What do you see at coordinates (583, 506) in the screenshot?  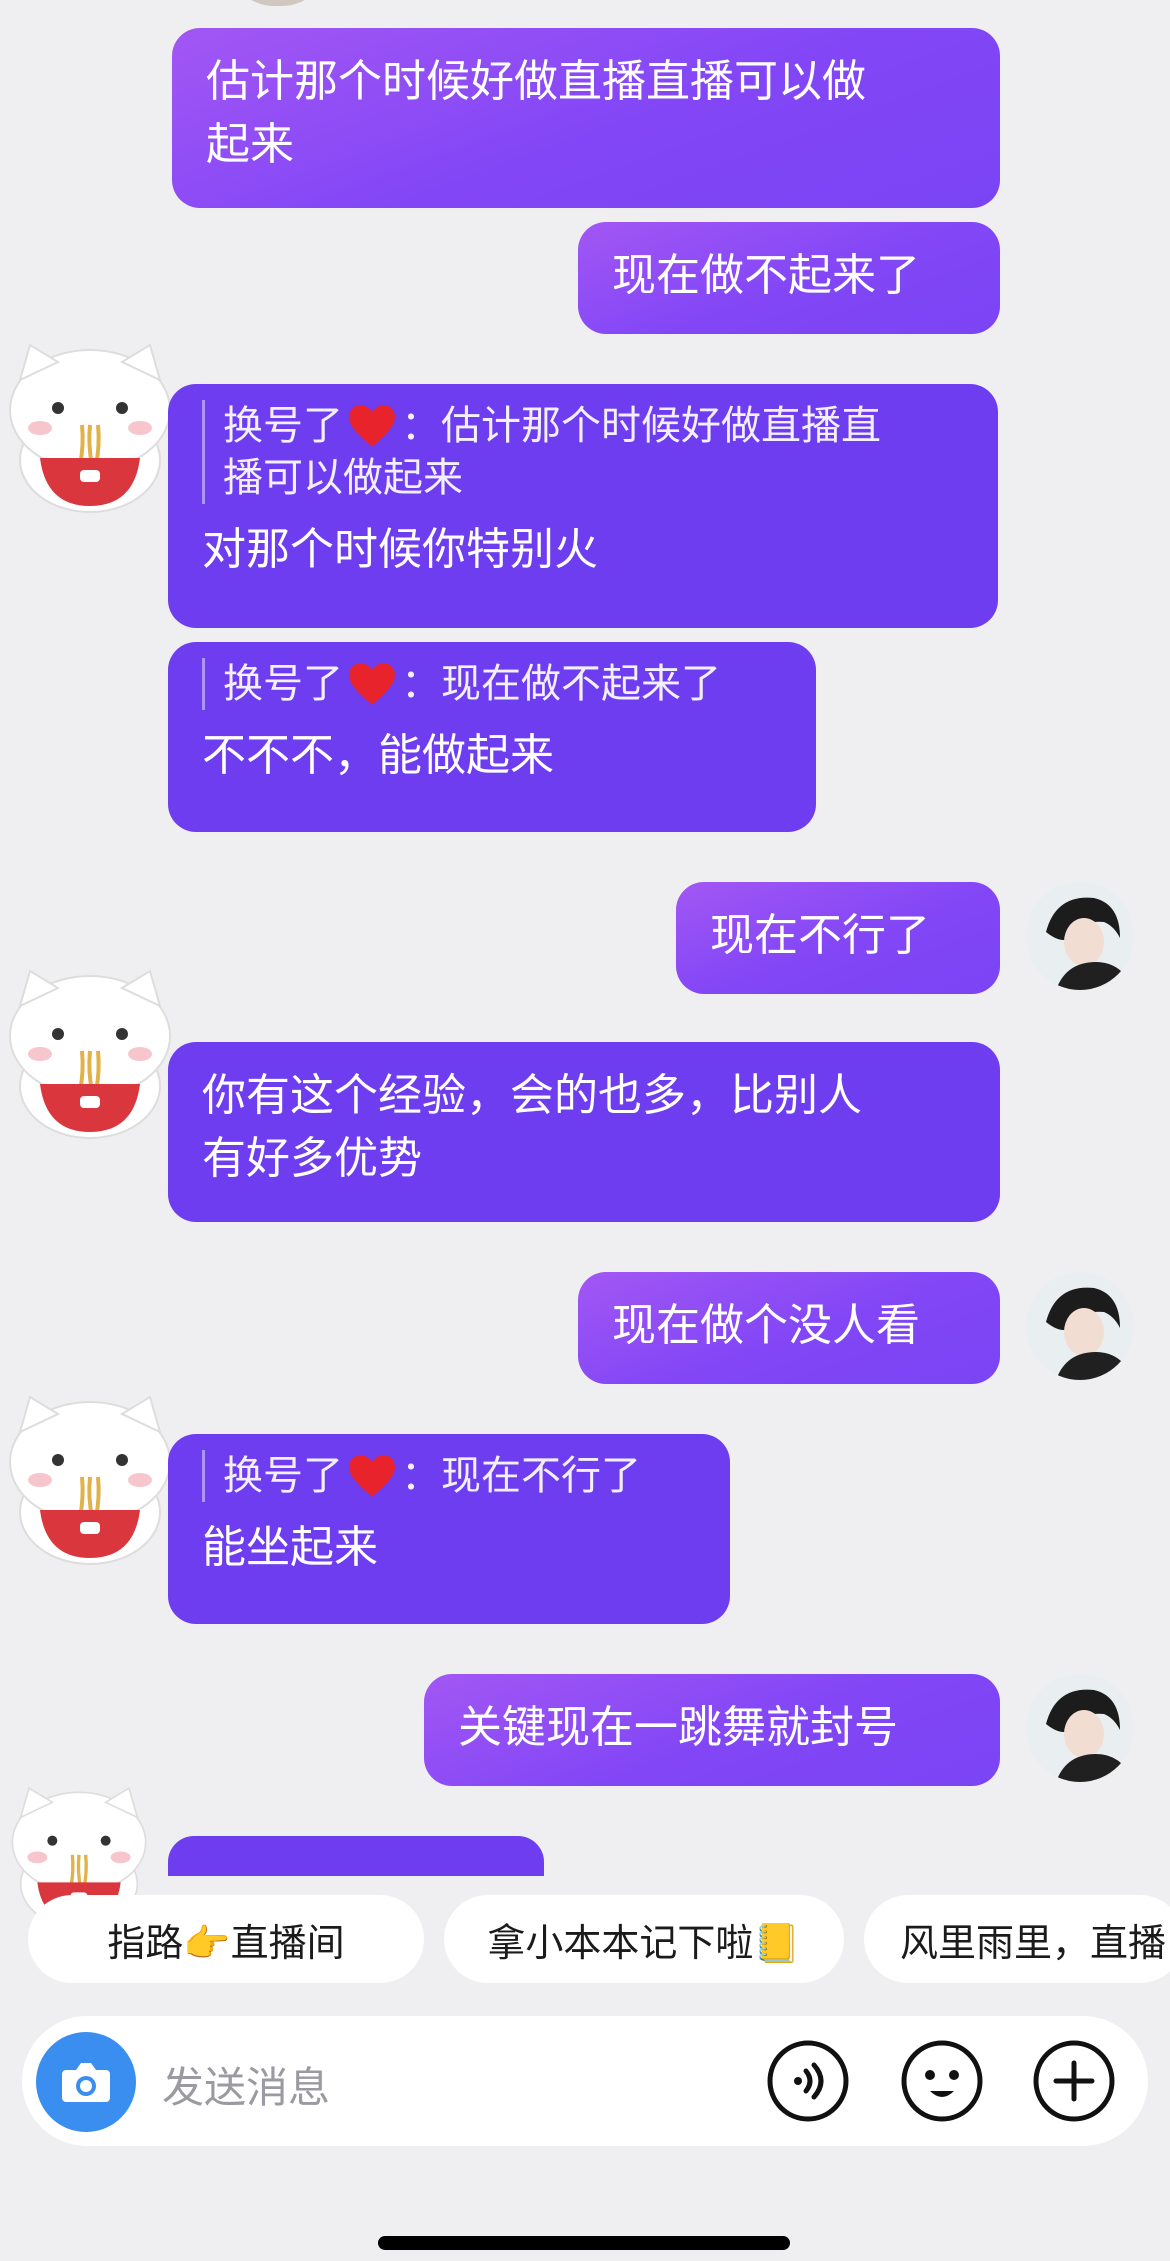 I see `message-bubble-incoming: 换号了 ： 估计那个时候好做直播直 播可以做起来 对那个时候你特别火` at bounding box center [583, 506].